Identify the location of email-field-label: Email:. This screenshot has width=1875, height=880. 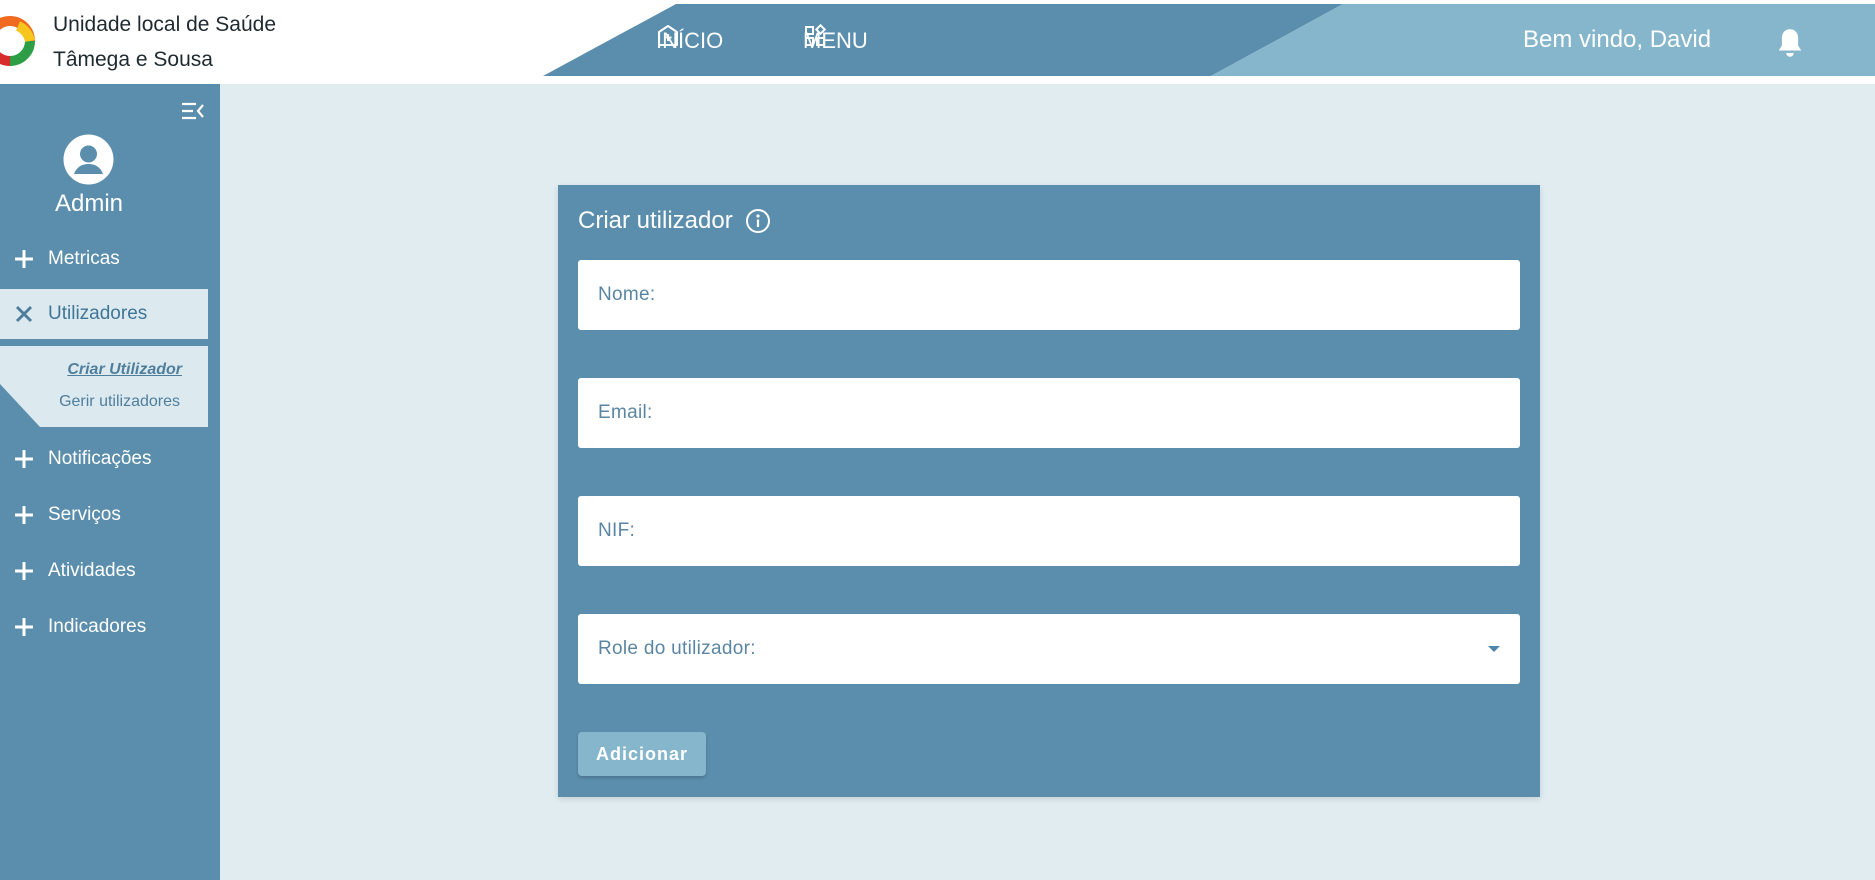
(625, 412).